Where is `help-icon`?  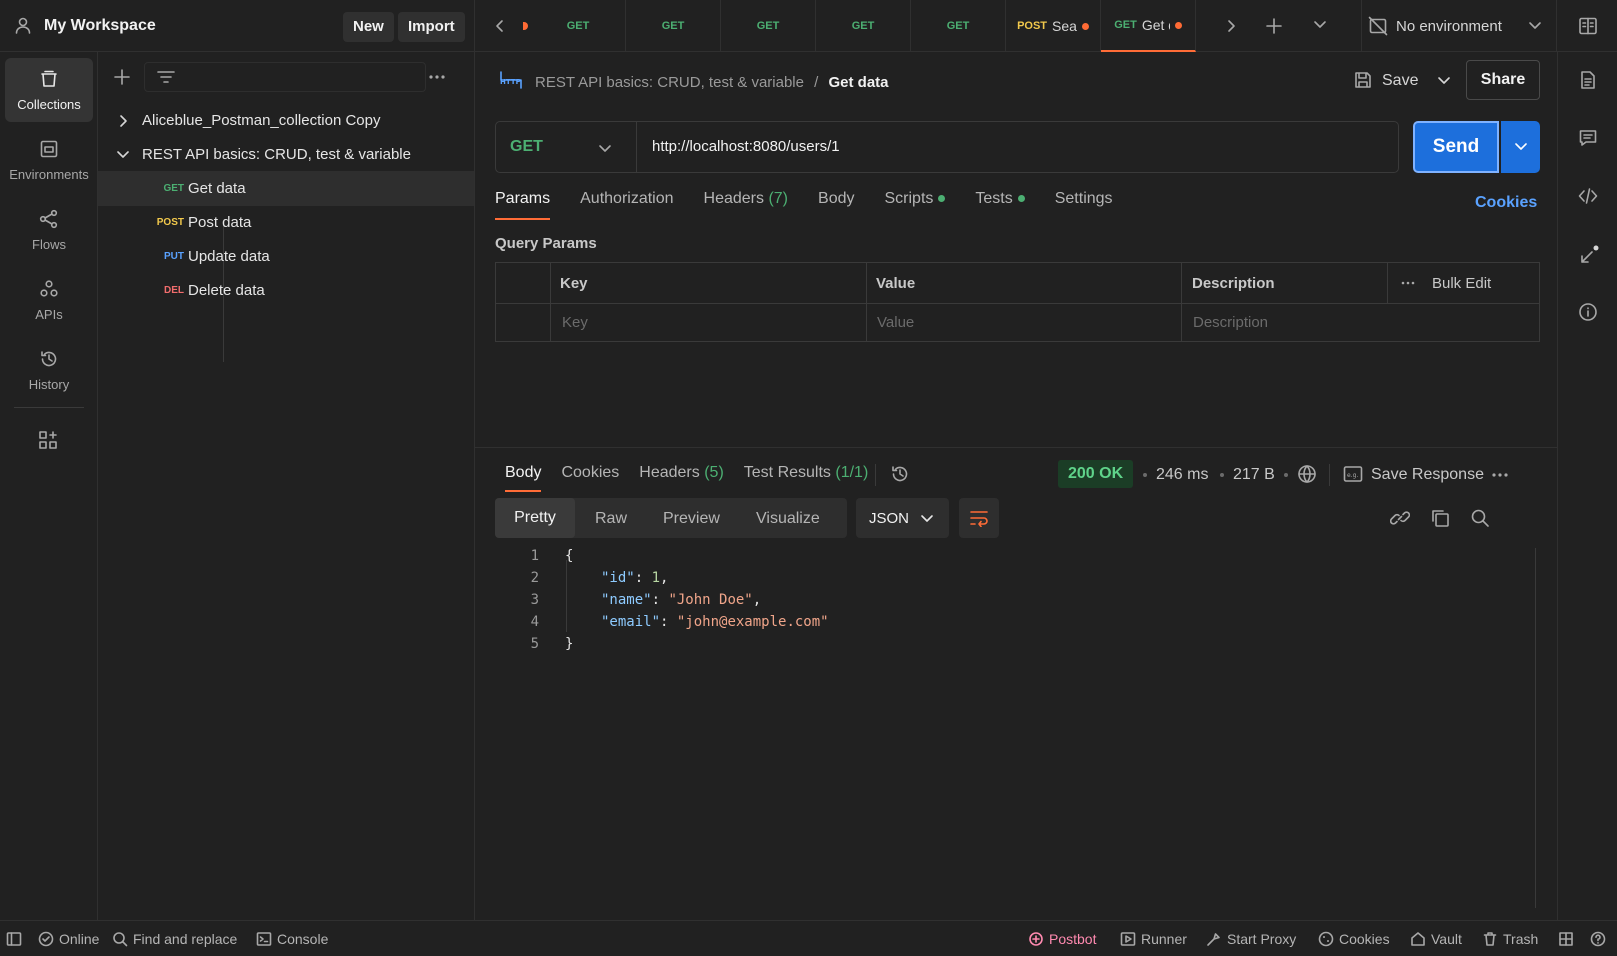
help-icon is located at coordinates (1598, 939).